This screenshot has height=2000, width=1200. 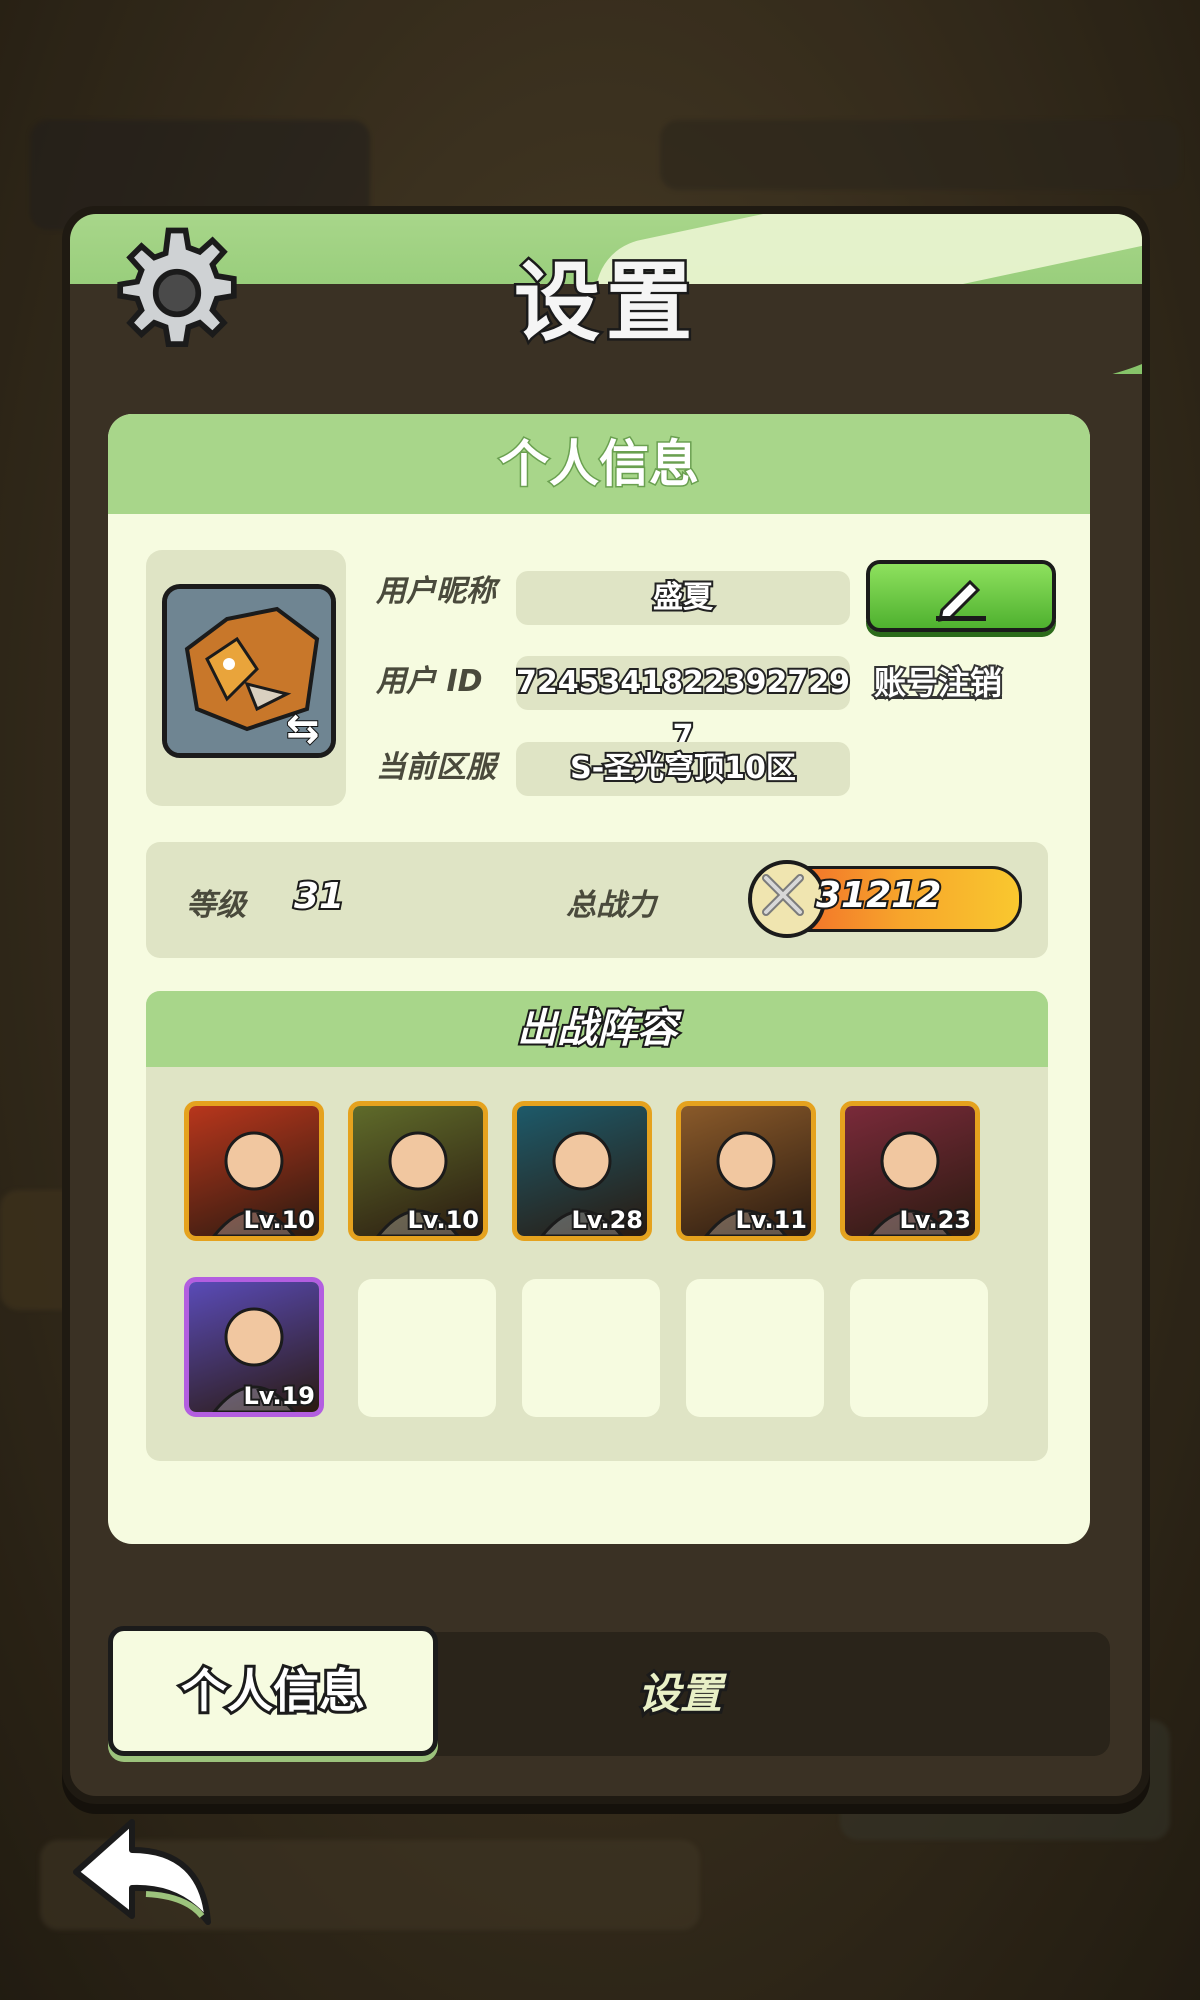 What do you see at coordinates (938, 681) in the screenshot?
I see `cancel-account-link: 账号注销` at bounding box center [938, 681].